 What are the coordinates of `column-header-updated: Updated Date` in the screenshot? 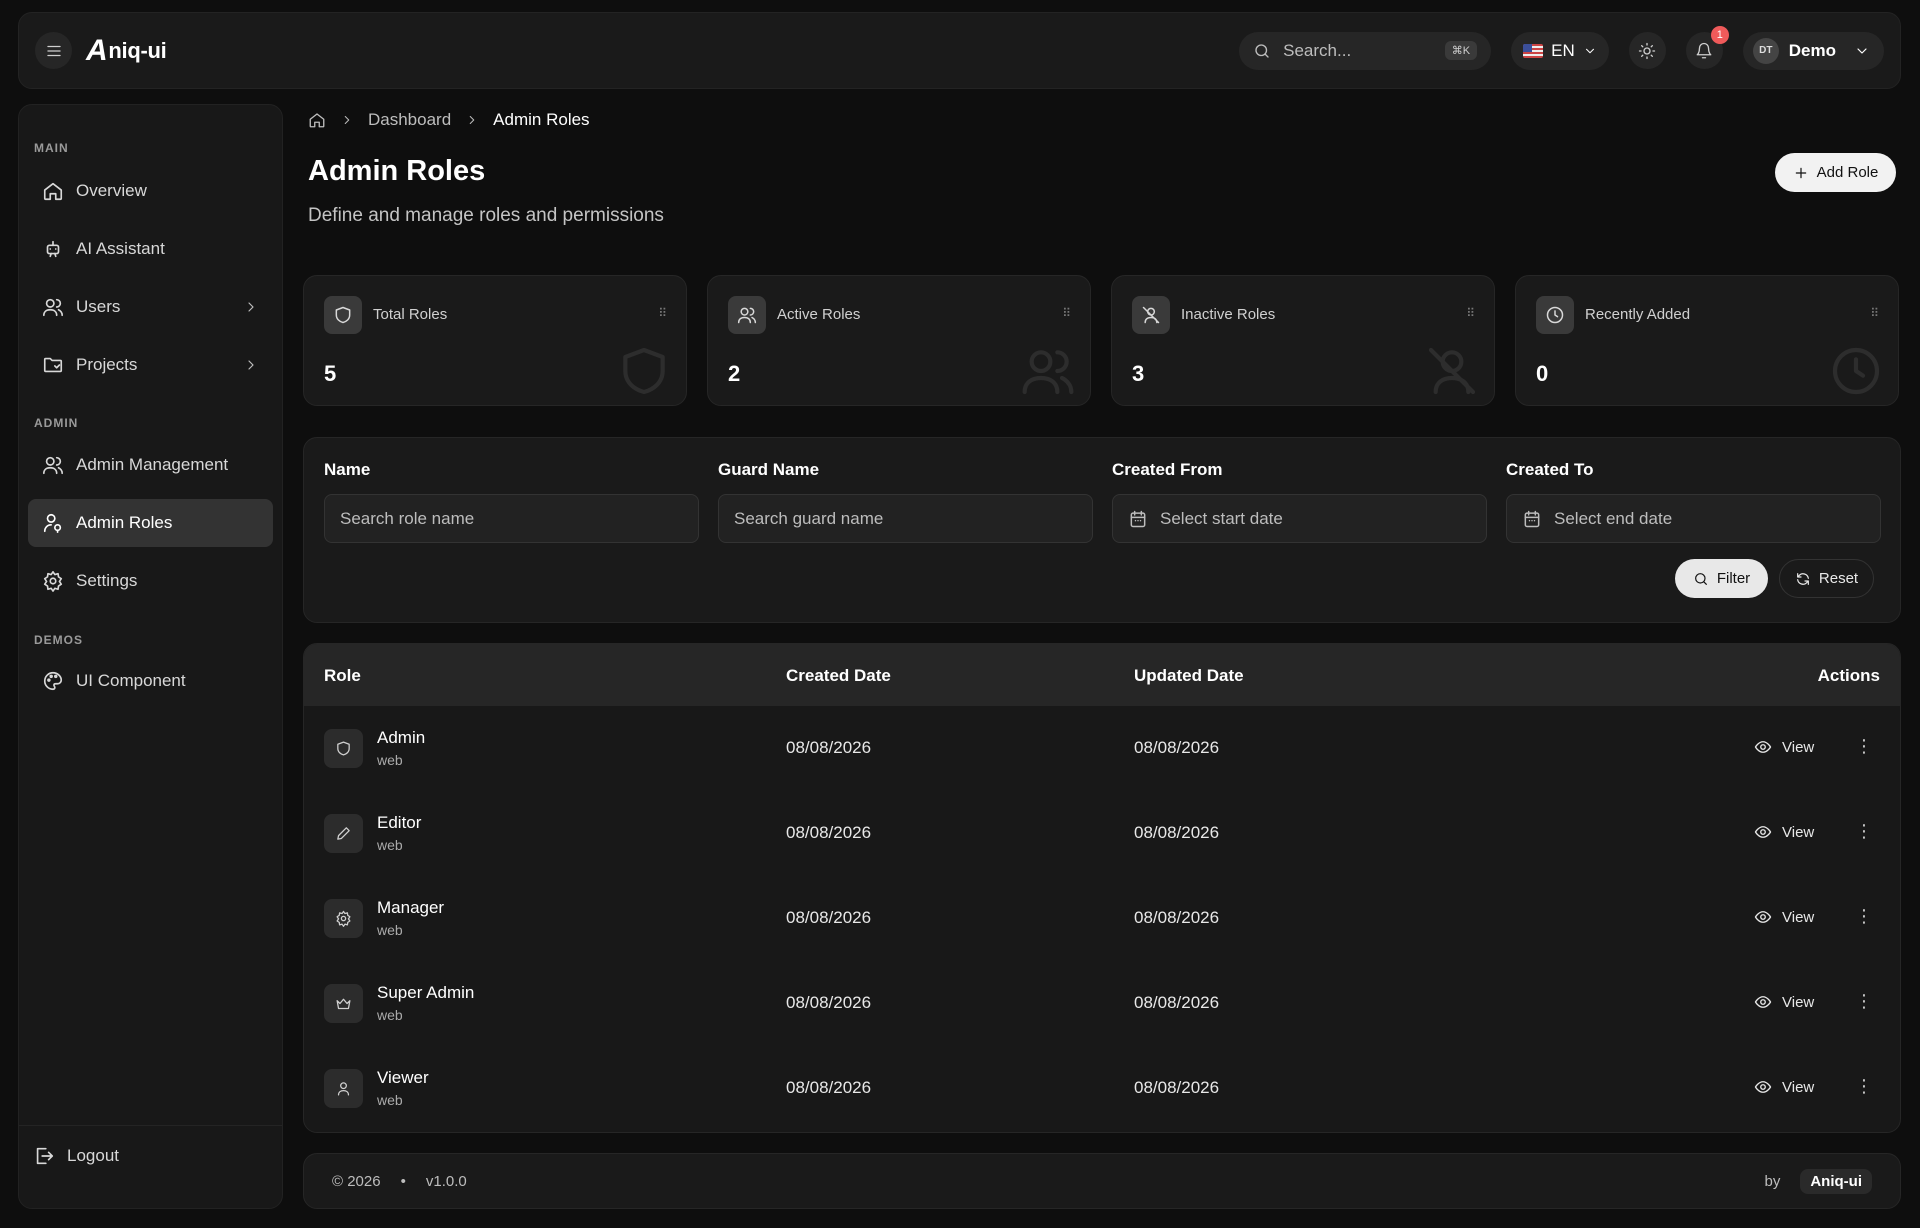 It's located at (1189, 676).